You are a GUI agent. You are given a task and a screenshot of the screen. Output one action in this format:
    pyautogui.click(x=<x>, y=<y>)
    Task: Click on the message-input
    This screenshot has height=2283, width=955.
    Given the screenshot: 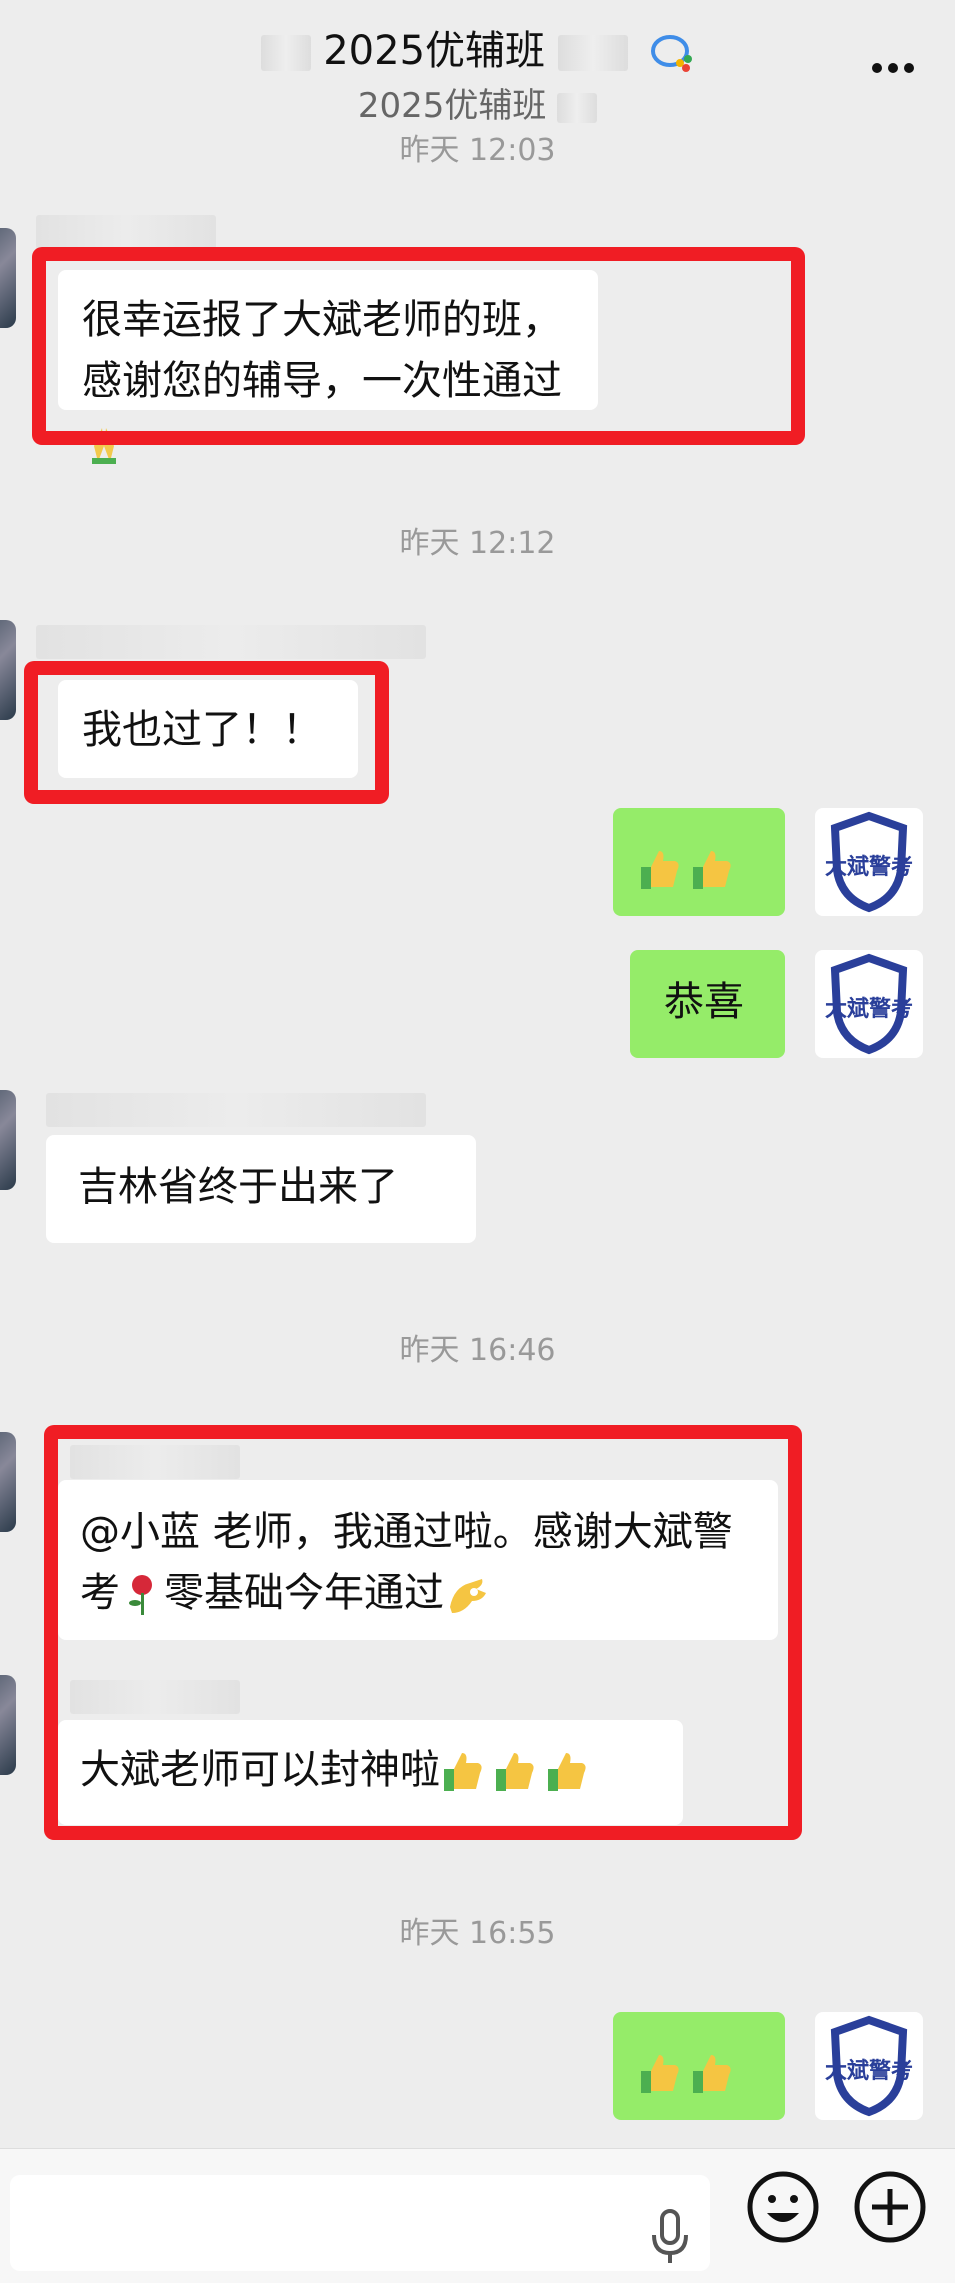 What is the action you would take?
    pyautogui.click(x=360, y=2223)
    